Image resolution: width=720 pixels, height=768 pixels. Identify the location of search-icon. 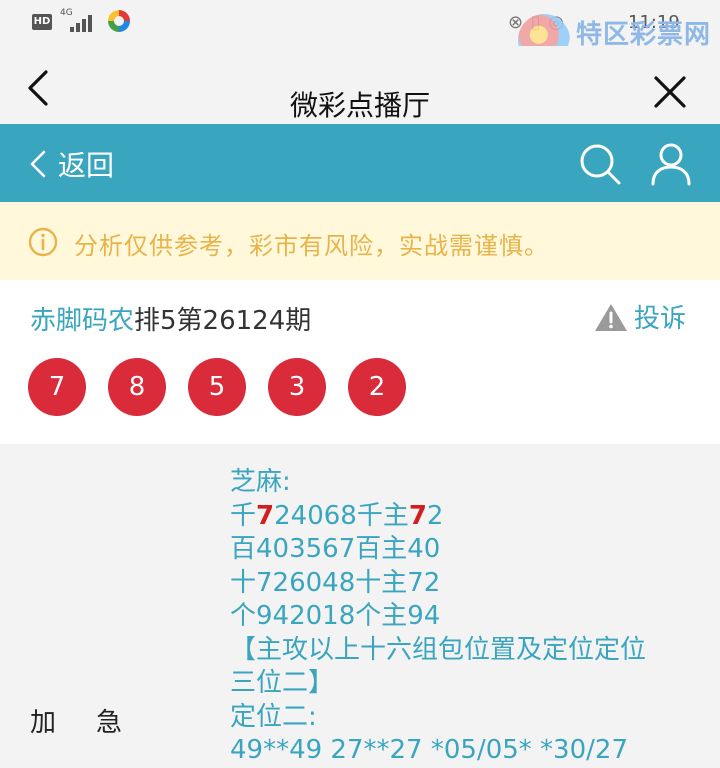
(600, 164).